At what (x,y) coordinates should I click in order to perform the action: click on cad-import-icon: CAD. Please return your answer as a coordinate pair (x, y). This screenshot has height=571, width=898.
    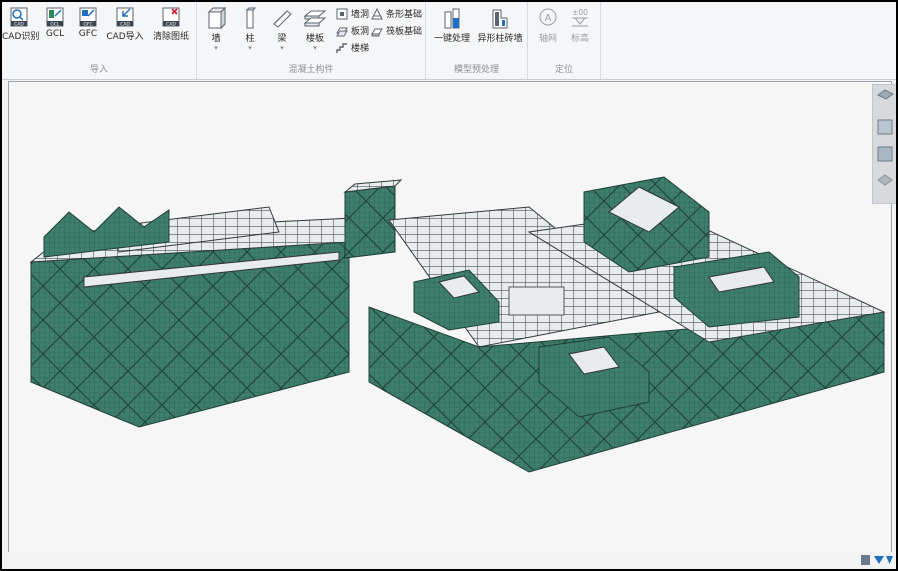
    Looking at the image, I should click on (125, 17).